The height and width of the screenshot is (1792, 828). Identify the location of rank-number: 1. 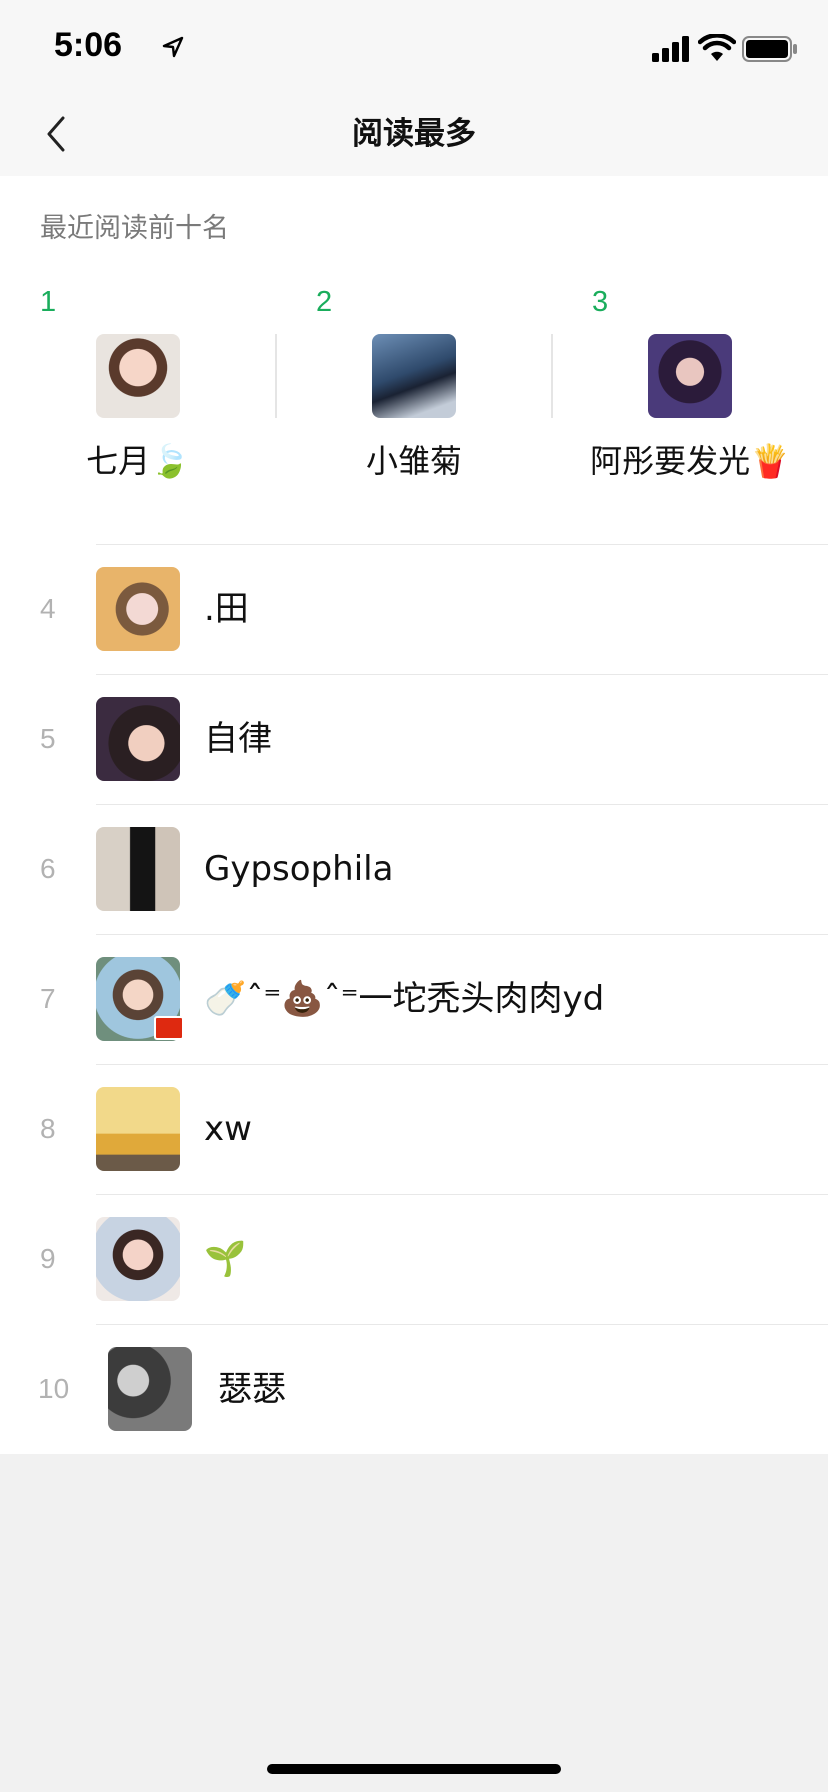
(48, 302).